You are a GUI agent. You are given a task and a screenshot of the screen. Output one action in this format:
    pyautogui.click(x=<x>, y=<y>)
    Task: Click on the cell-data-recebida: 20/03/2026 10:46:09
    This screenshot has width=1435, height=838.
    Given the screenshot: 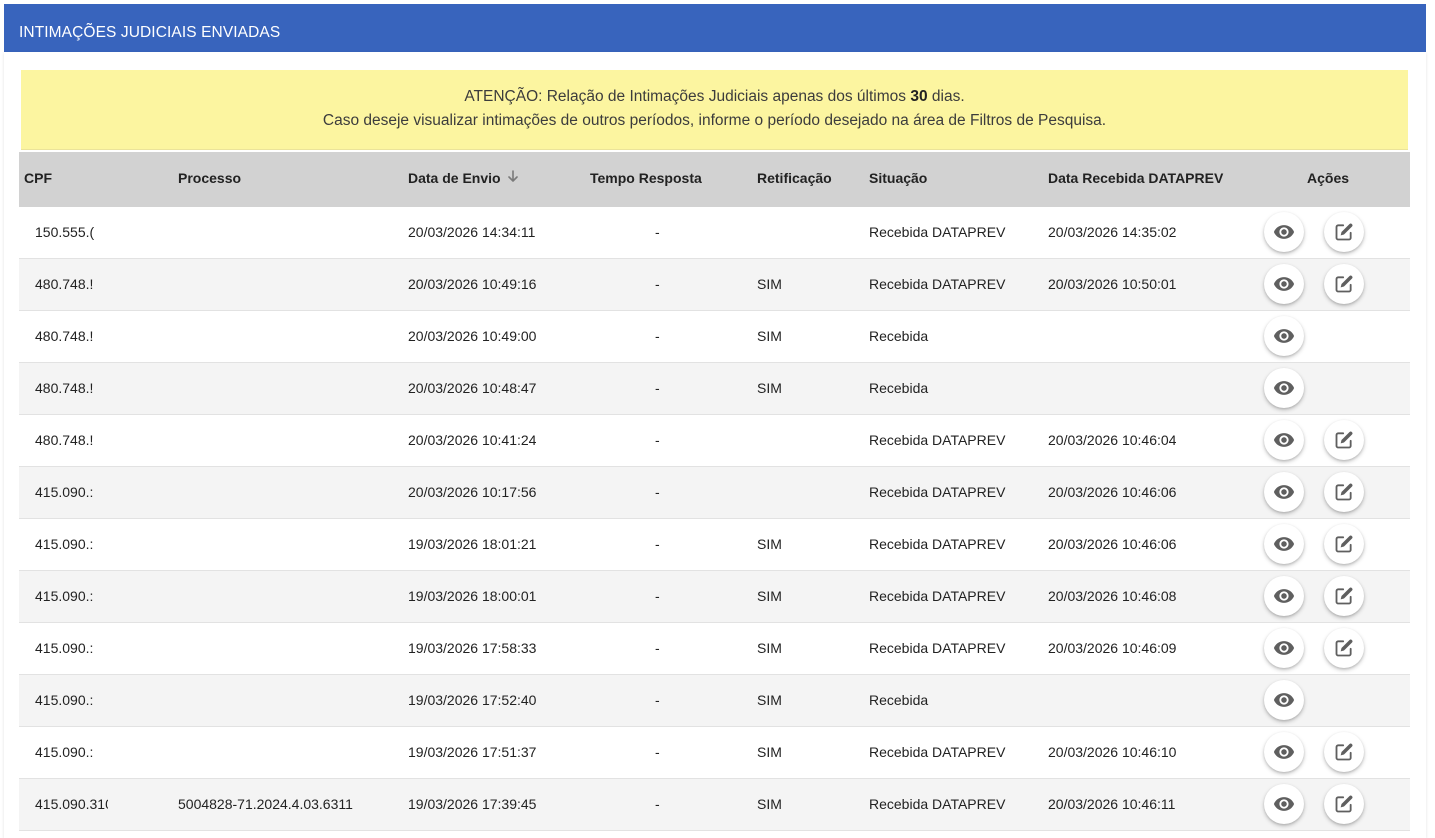 What is the action you would take?
    pyautogui.click(x=1112, y=648)
    